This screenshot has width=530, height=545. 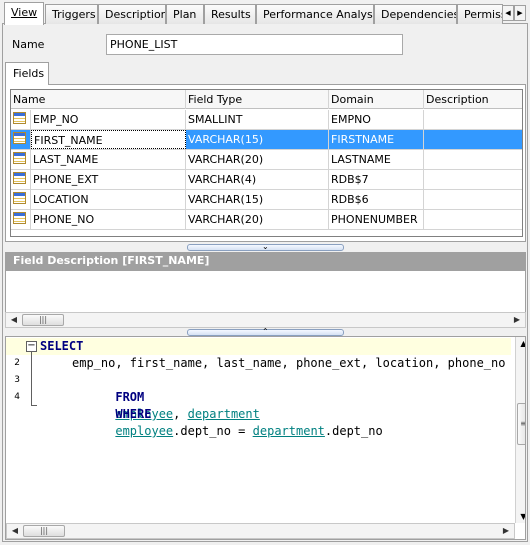 What do you see at coordinates (31, 346) in the screenshot?
I see `collapse-icon: −` at bounding box center [31, 346].